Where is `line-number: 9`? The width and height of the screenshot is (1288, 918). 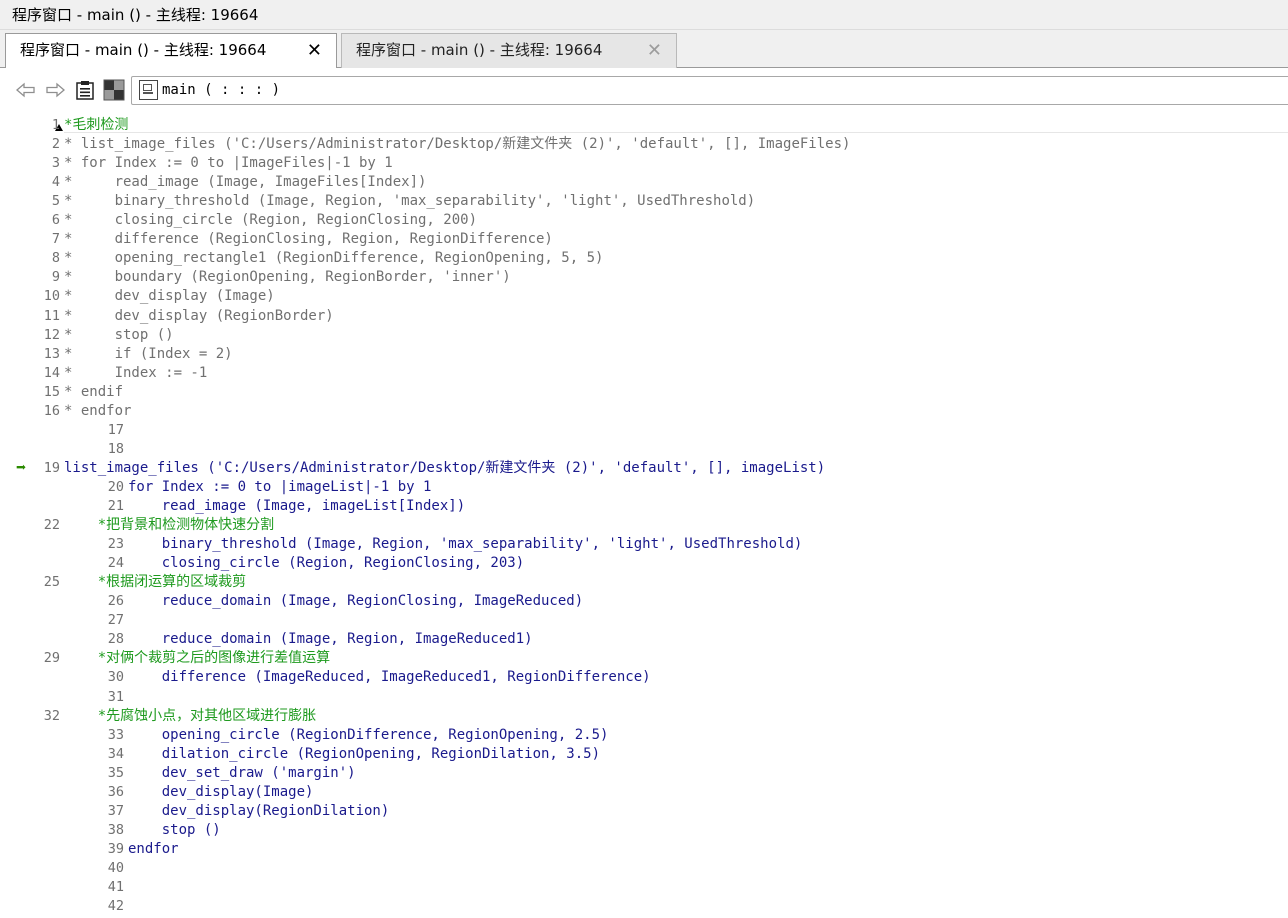
line-number: 9 is located at coordinates (55, 277).